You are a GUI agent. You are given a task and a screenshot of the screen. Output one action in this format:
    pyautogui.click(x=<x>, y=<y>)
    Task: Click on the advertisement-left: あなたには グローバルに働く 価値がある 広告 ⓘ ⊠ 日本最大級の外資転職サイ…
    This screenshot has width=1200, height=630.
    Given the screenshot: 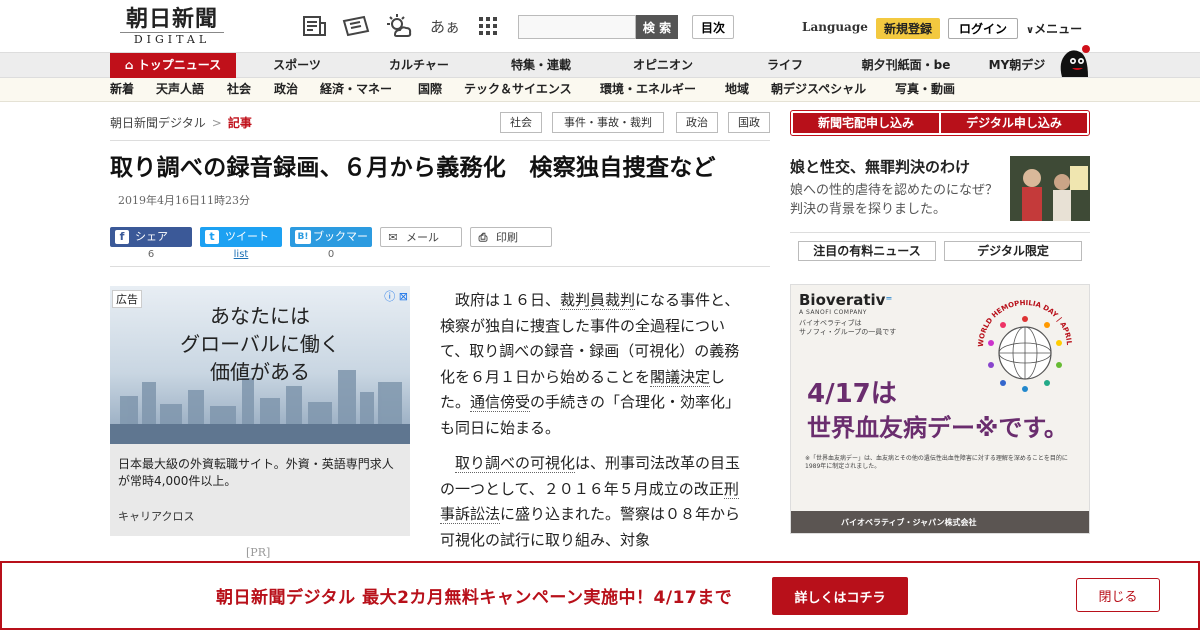 What is the action you would take?
    pyautogui.click(x=260, y=411)
    